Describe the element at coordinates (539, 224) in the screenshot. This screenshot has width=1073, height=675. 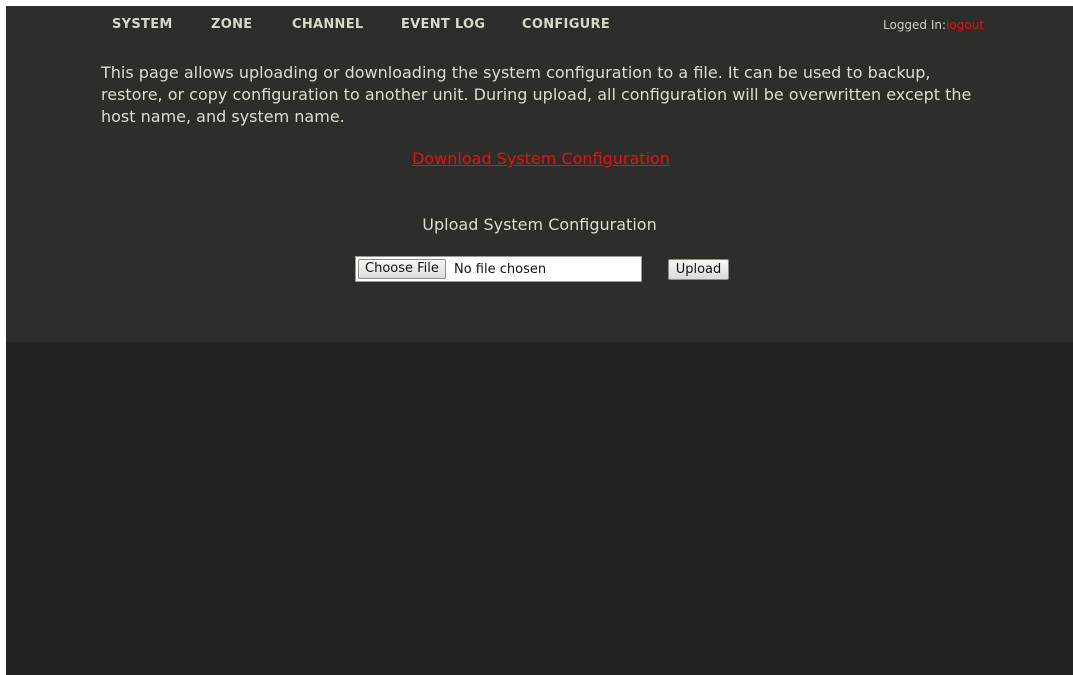
I see `upload-section-title: Upload System Configuration` at that location.